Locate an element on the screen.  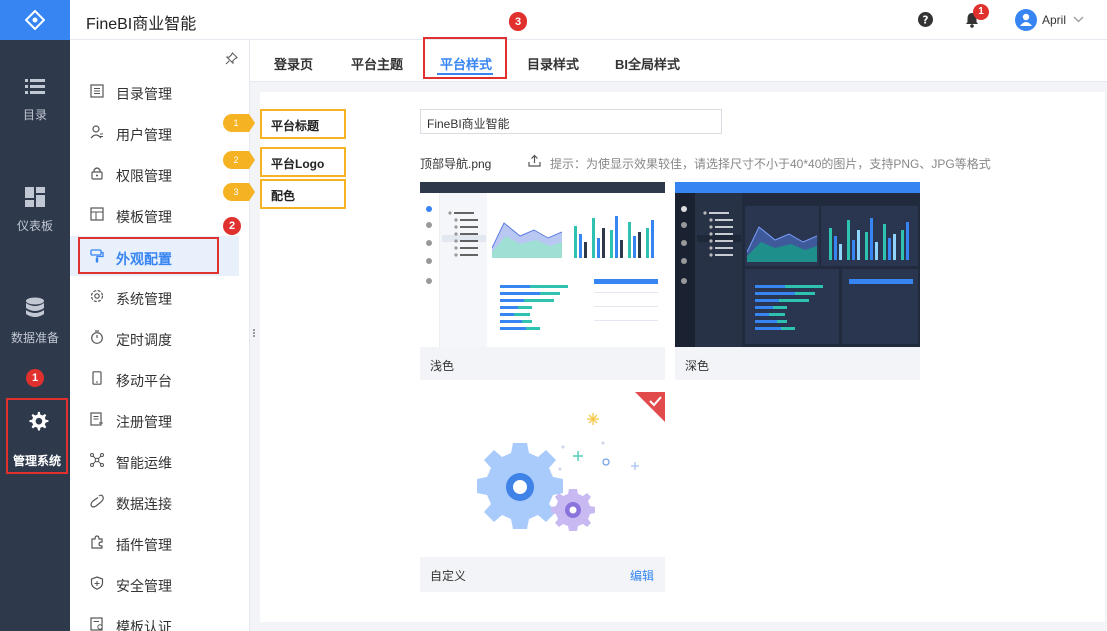
user-icon is located at coordinates (1026, 19).